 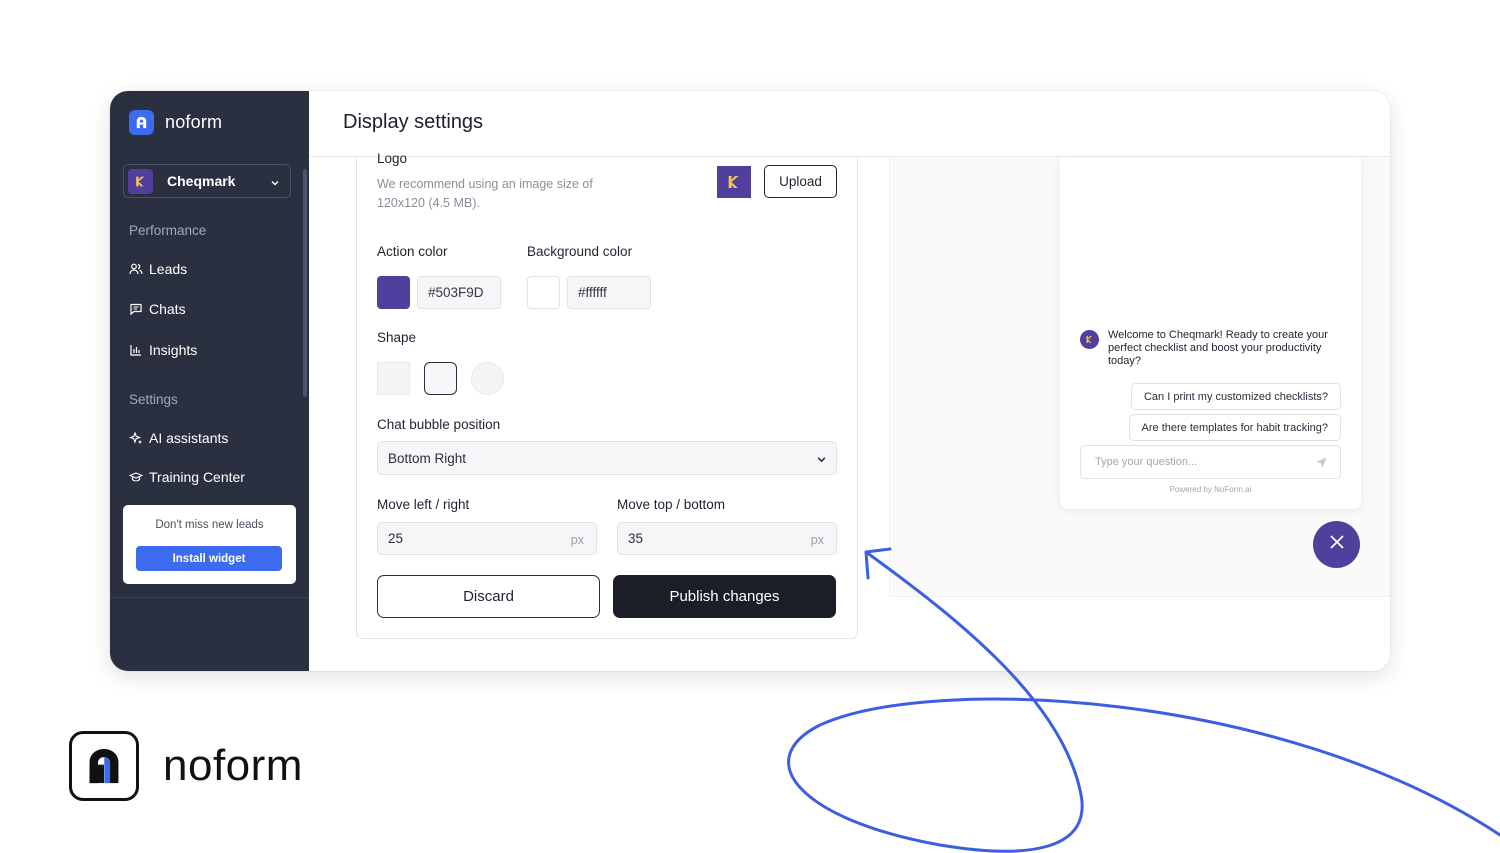 I want to click on graduation-cap-icon, so click(x=136, y=477).